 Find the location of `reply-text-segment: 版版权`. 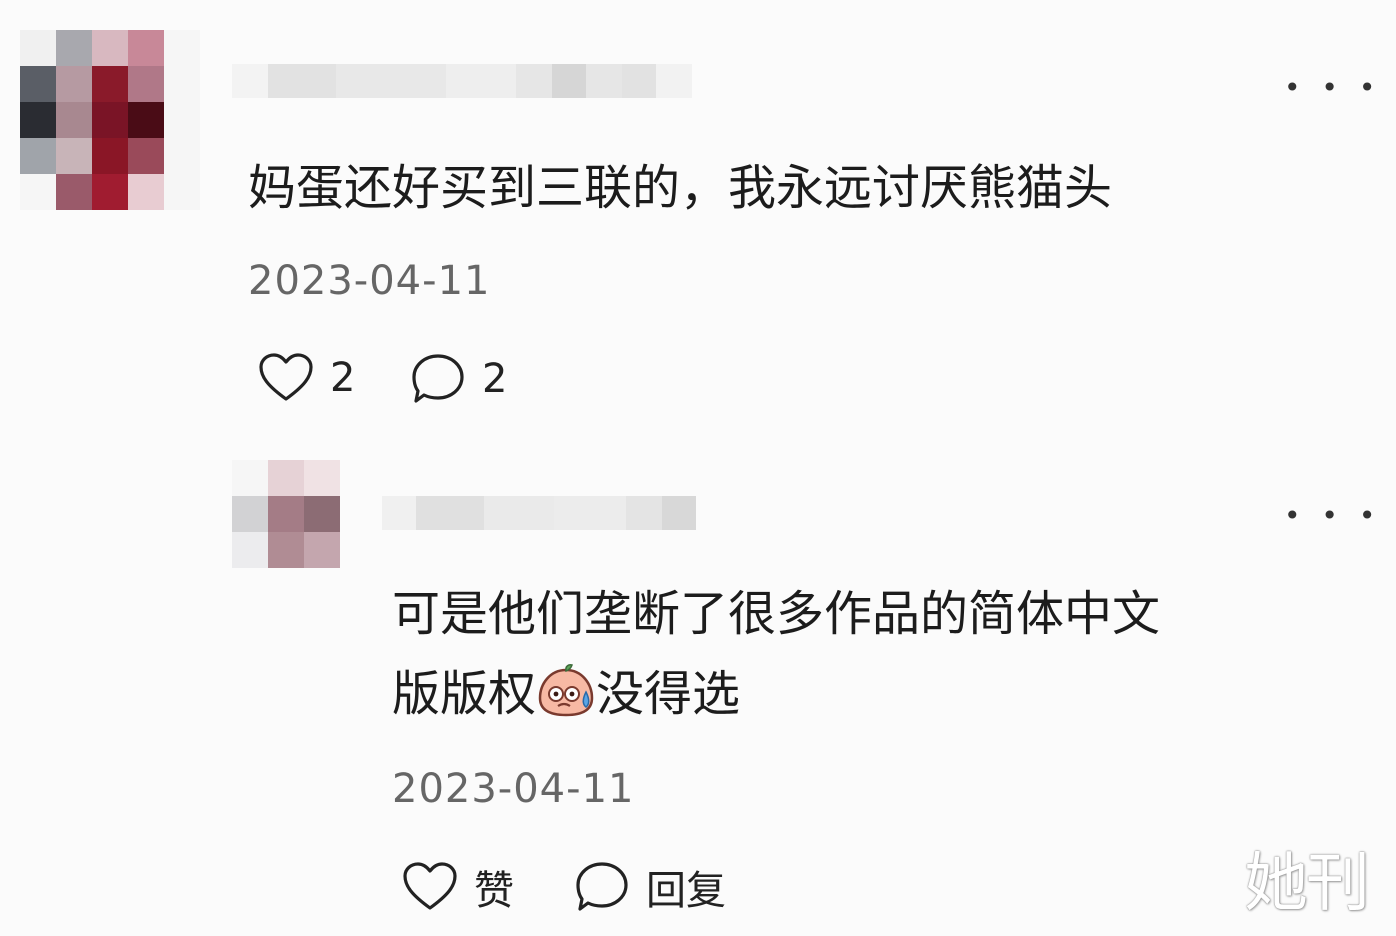

reply-text-segment: 版版权 is located at coordinates (464, 694).